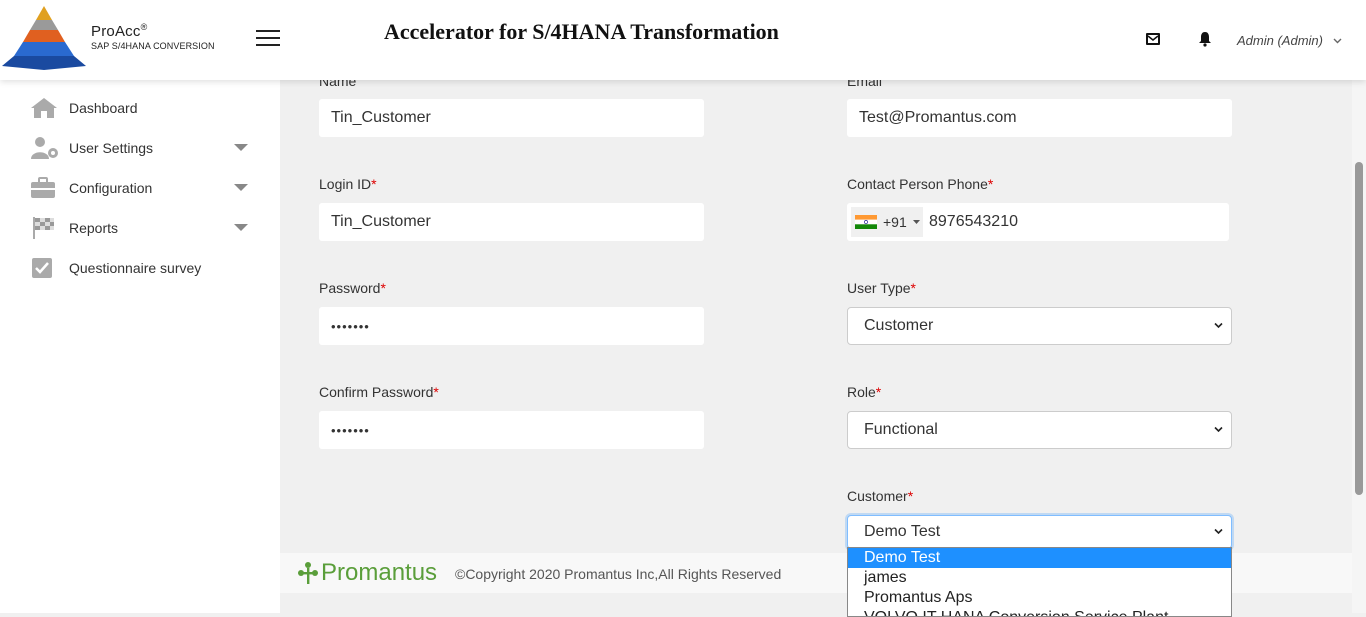  What do you see at coordinates (902, 531) in the screenshot?
I see `customer-value: Demo Test` at bounding box center [902, 531].